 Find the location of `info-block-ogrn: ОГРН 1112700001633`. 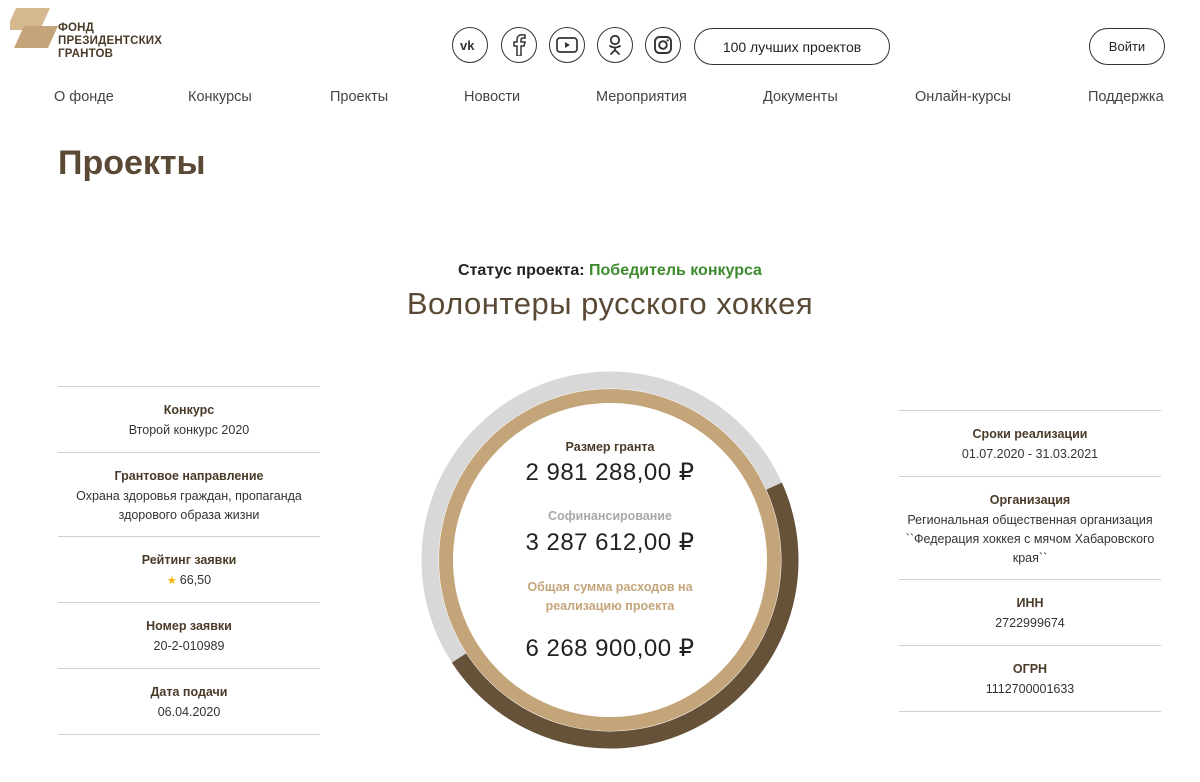

info-block-ogrn: ОГРН 1112700001633 is located at coordinates (1030, 678).